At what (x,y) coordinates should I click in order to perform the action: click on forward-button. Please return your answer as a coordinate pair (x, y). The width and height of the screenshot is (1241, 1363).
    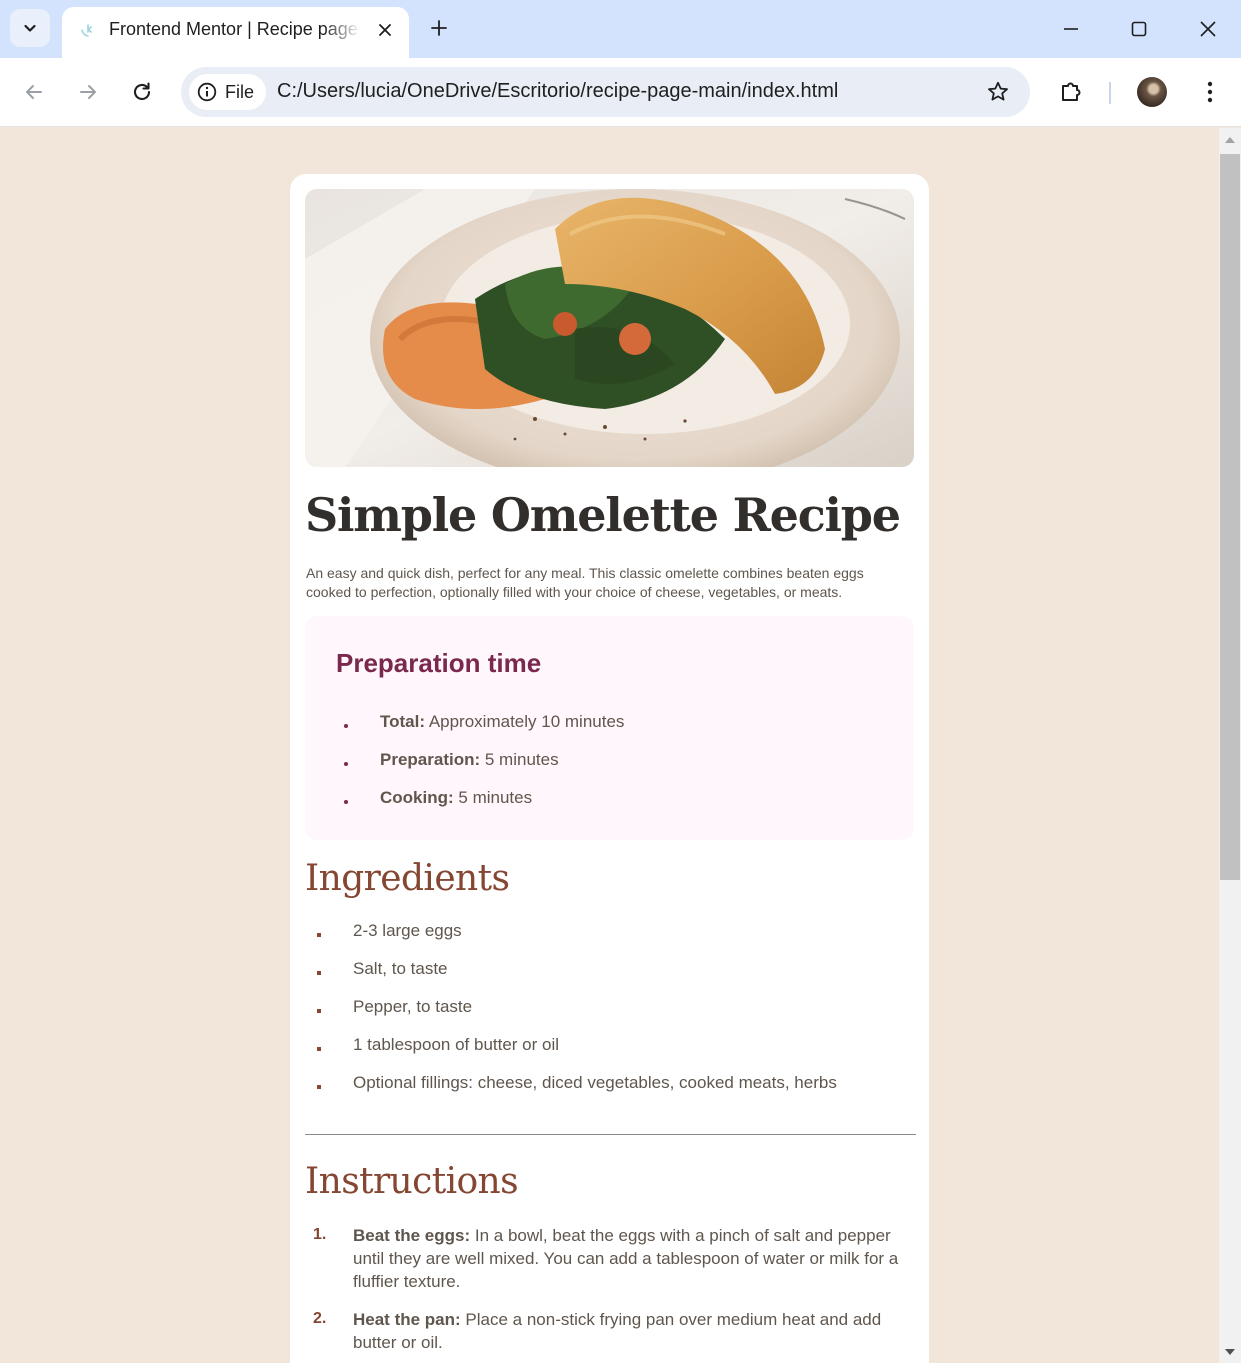
    Looking at the image, I should click on (88, 92).